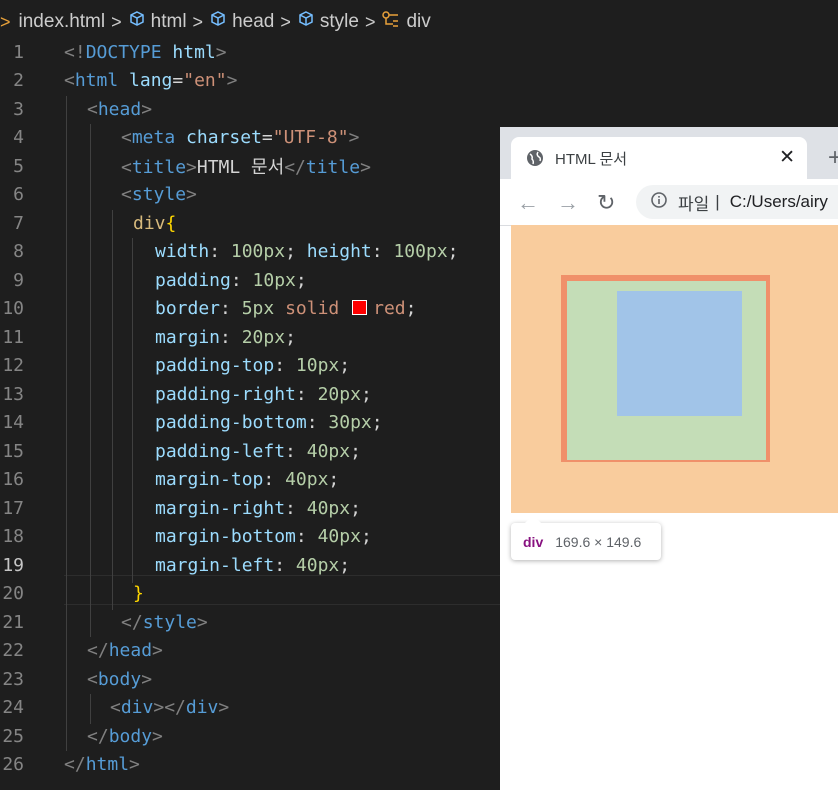  Describe the element at coordinates (339, 21) in the screenshot. I see `breadcrumb-item-label: style` at that location.